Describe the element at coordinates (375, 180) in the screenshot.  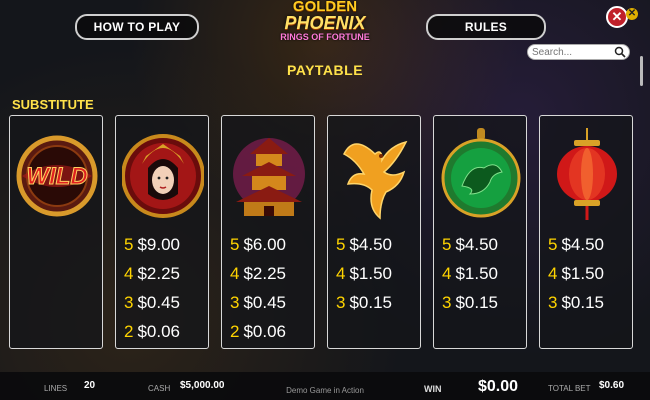
I see `phoenix-symbol-icon` at that location.